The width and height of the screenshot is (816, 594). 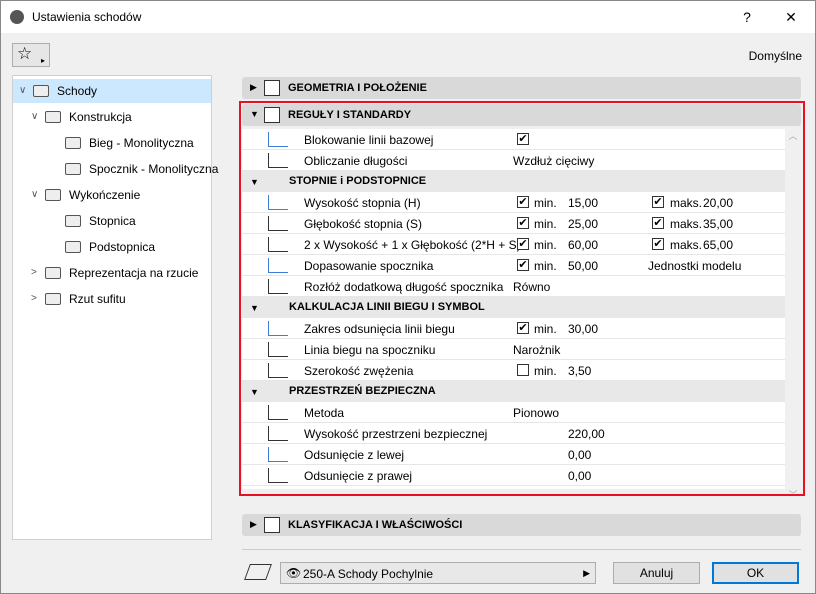 What do you see at coordinates (87, 17) in the screenshot?
I see `window-title: Ustawienia schodów` at bounding box center [87, 17].